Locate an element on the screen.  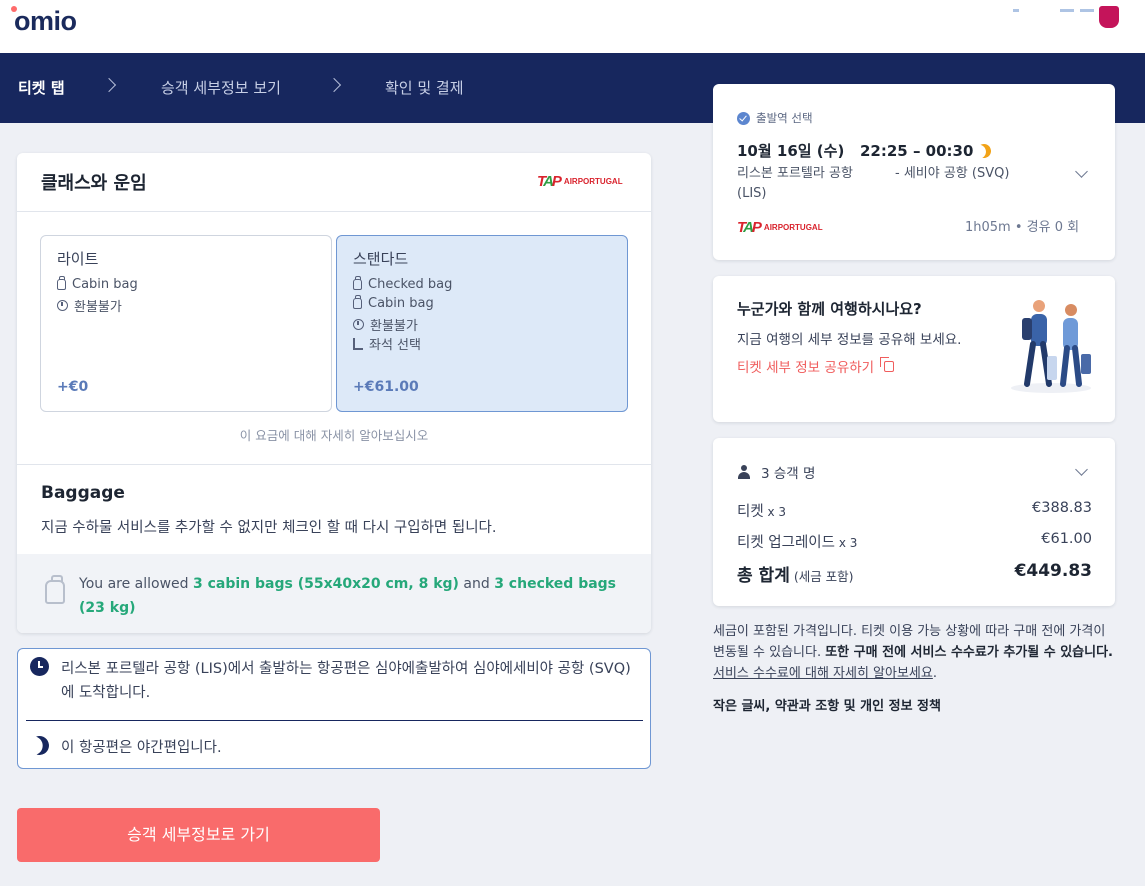
trip-date-time: 10월 16일 (수) 22:25 – 00:30 is located at coordinates (864, 150).